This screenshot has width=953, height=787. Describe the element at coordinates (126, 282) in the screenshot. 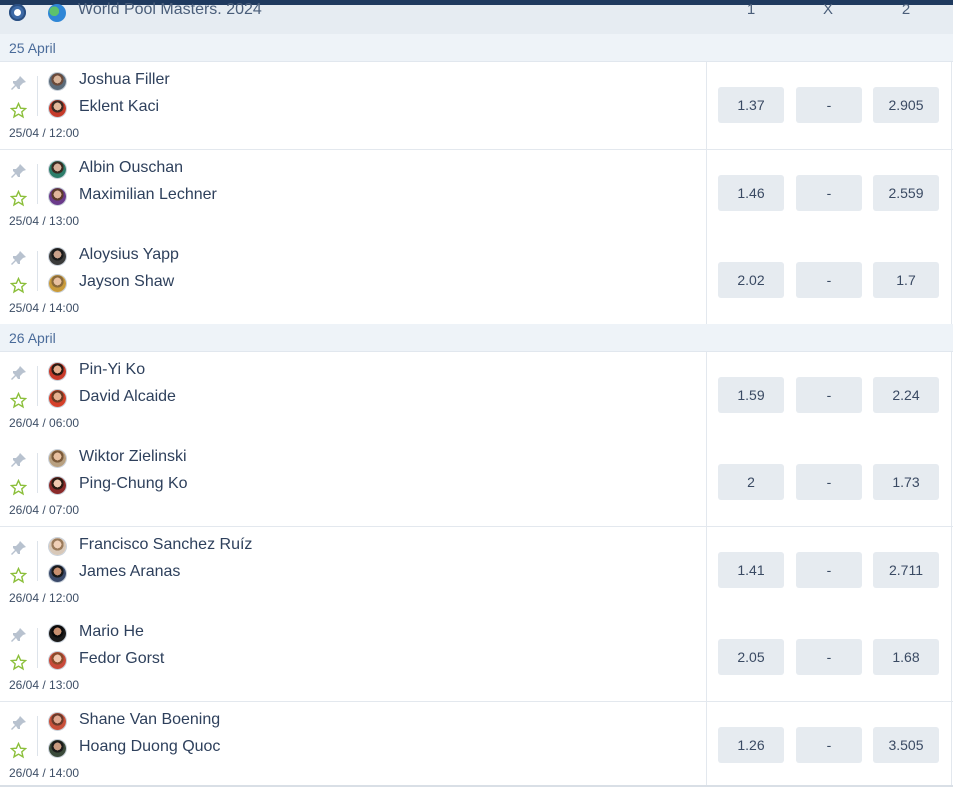

I see `player-2-name: Jayson Shaw` at that location.